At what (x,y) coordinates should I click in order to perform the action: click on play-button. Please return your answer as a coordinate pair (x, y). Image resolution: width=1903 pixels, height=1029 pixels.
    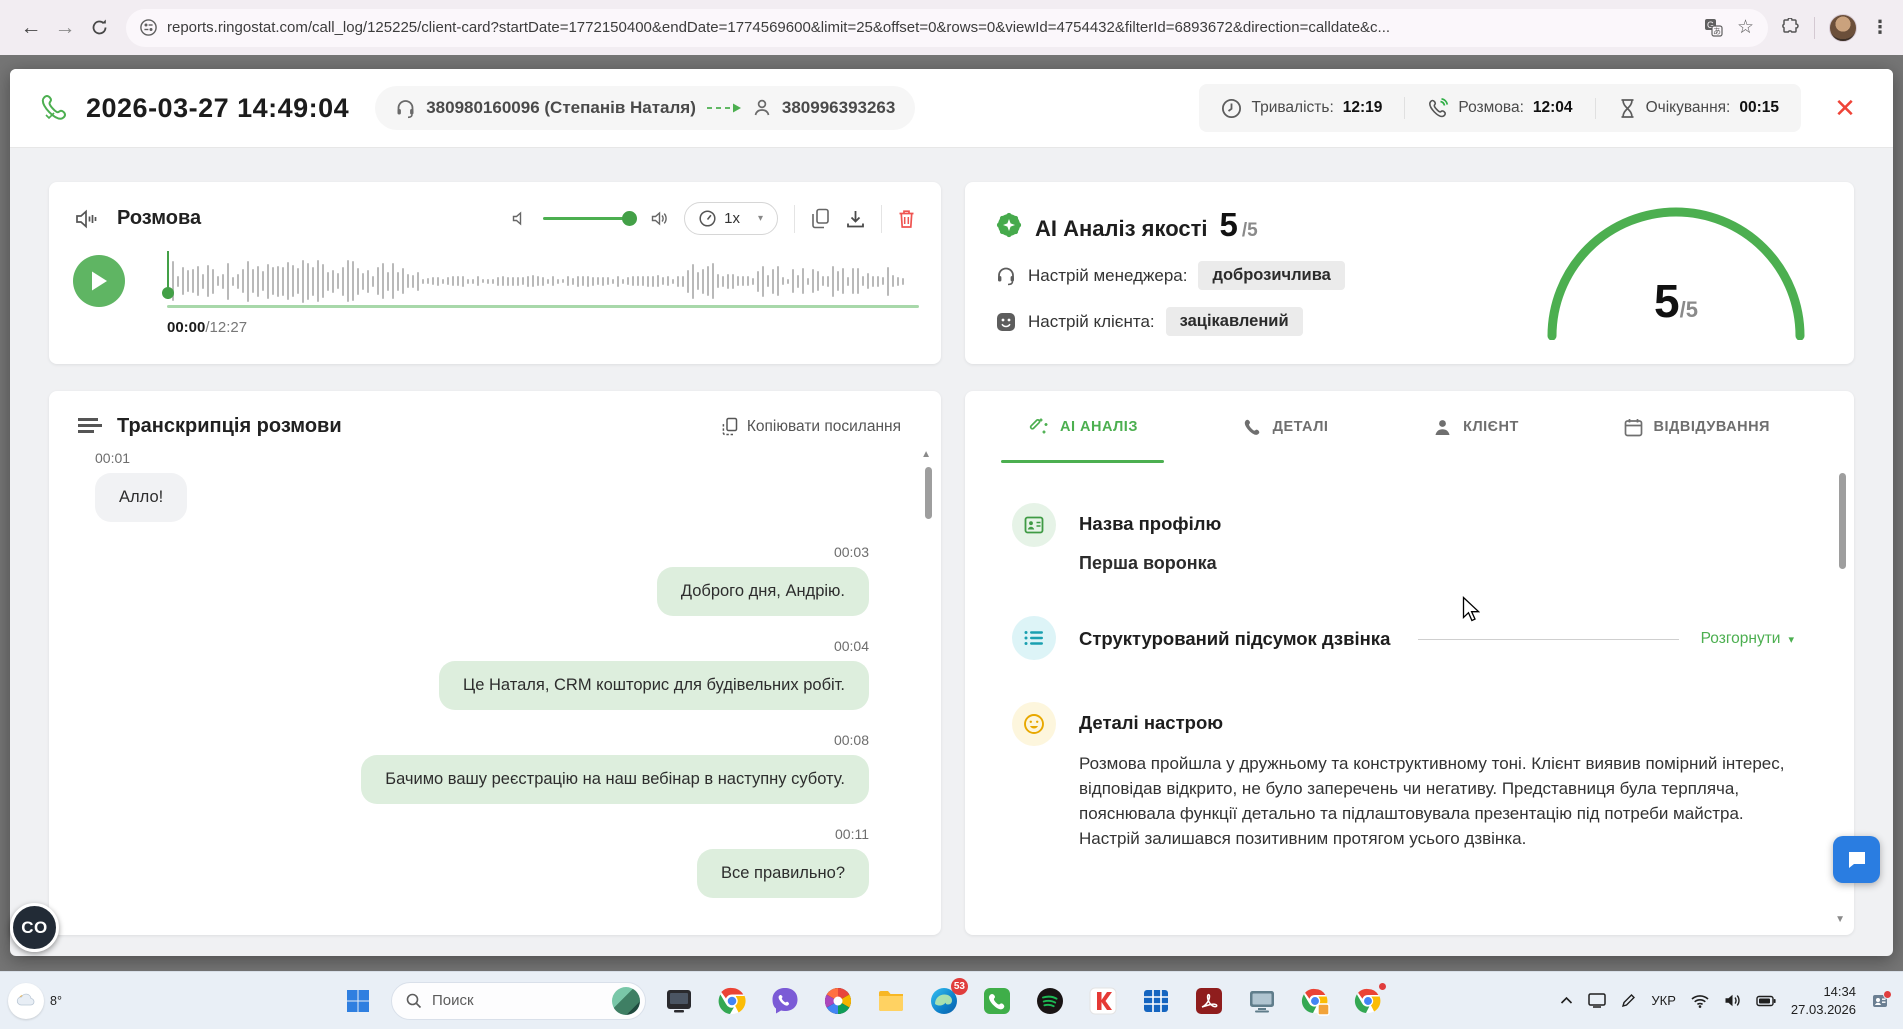
    Looking at the image, I should click on (99, 281).